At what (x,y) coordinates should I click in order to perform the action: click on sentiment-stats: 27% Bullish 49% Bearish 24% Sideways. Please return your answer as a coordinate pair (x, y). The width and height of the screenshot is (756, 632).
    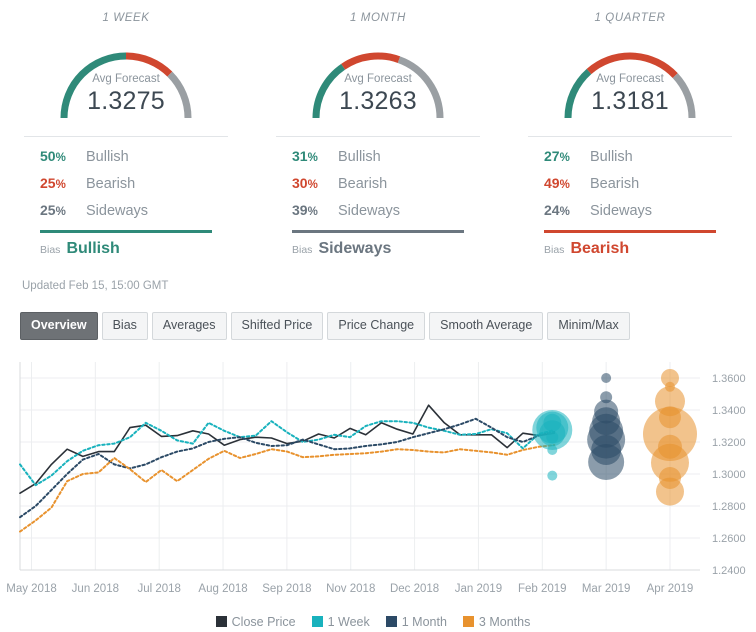
    Looking at the image, I should click on (630, 183).